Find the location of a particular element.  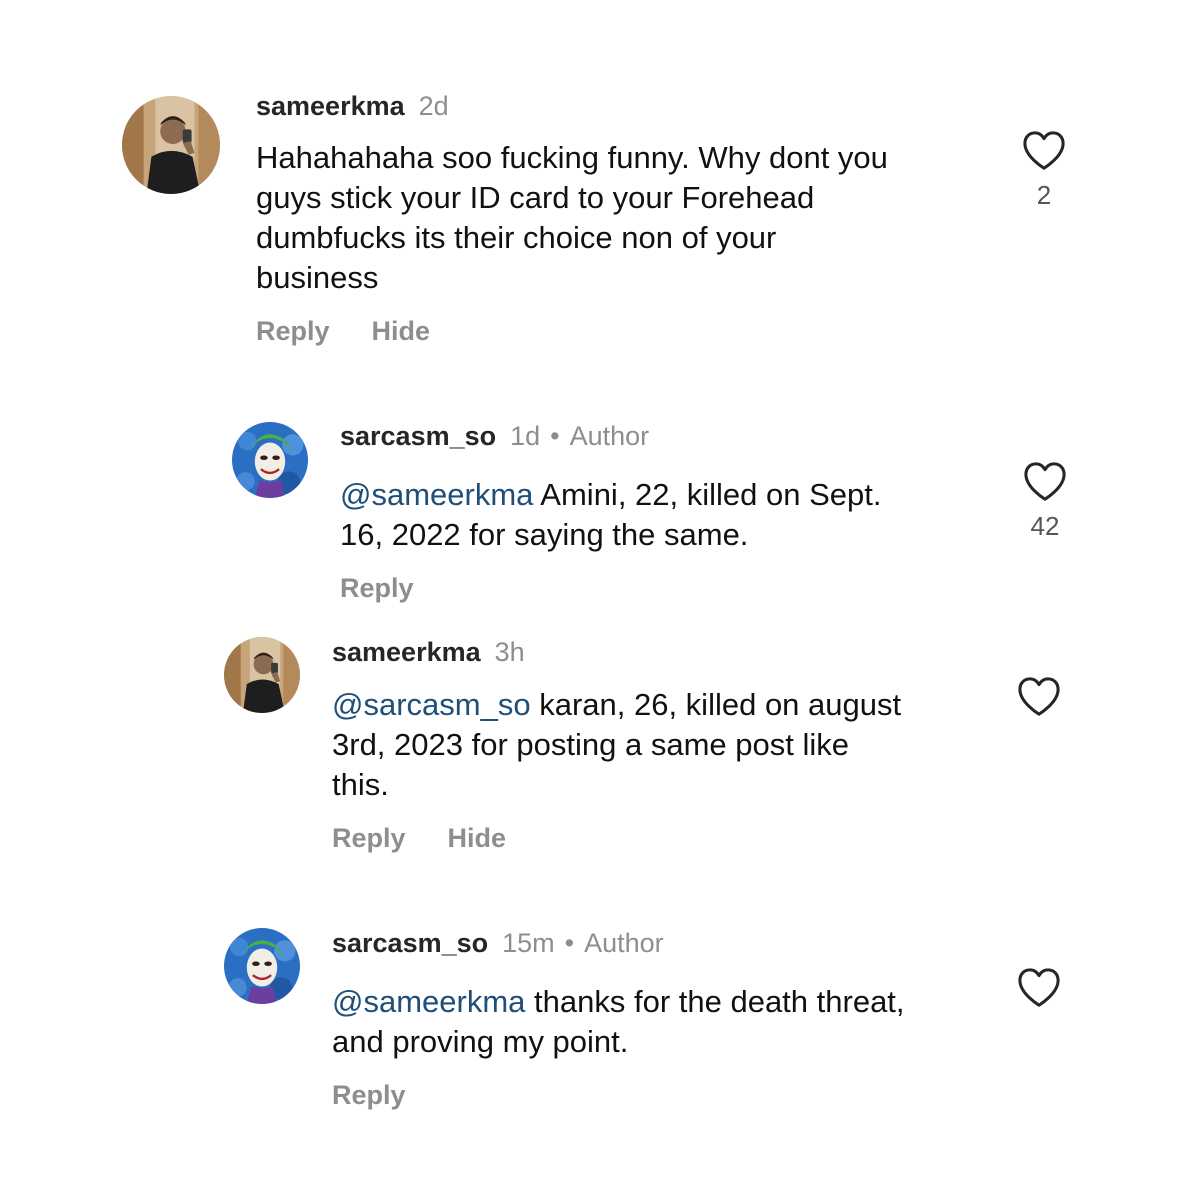

comment-meta: sarcasm_so 1d • Author is located at coordinates (494, 436).